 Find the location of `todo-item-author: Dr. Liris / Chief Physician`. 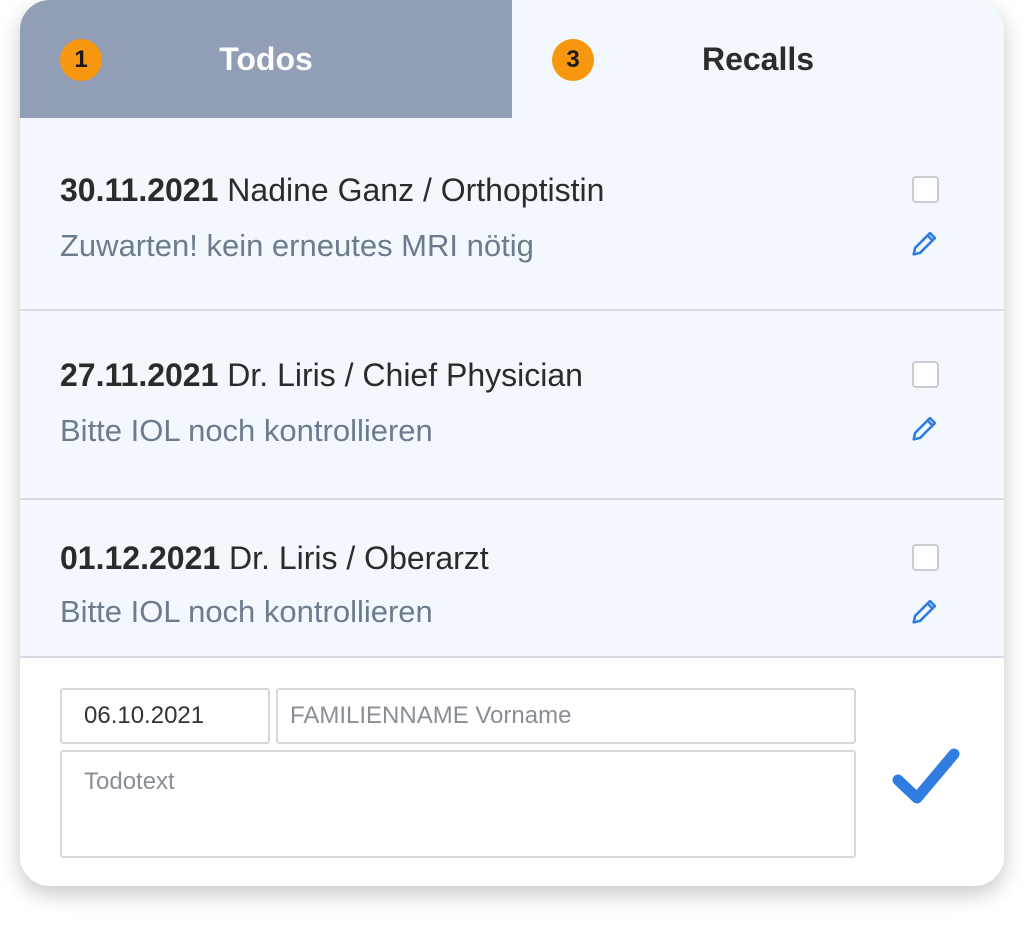

todo-item-author: Dr. Liris / Chief Physician is located at coordinates (405, 375).